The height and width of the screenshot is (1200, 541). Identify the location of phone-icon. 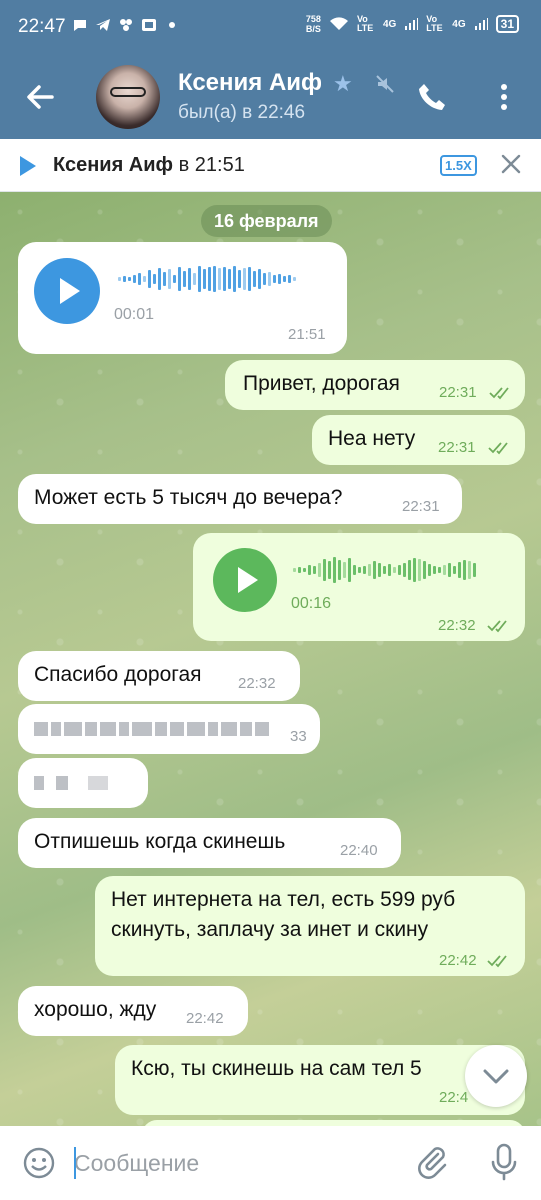
(432, 97).